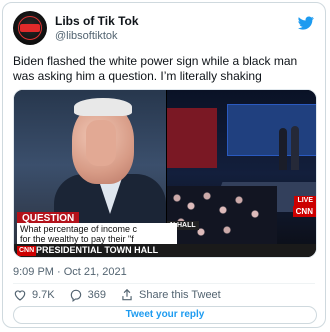 The width and height of the screenshot is (330, 332). I want to click on comment-icon, so click(75, 295).